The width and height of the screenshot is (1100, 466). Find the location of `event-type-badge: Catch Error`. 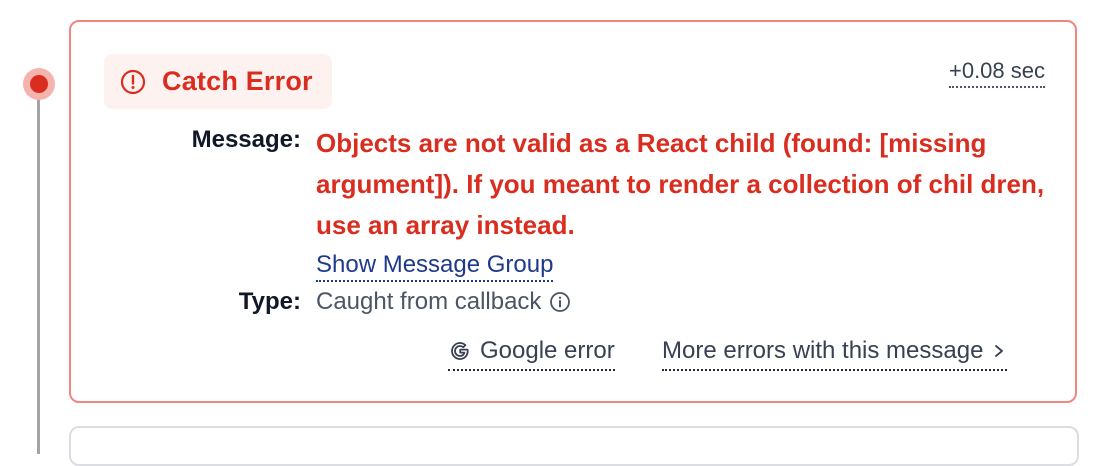

event-type-badge: Catch Error is located at coordinates (218, 81).